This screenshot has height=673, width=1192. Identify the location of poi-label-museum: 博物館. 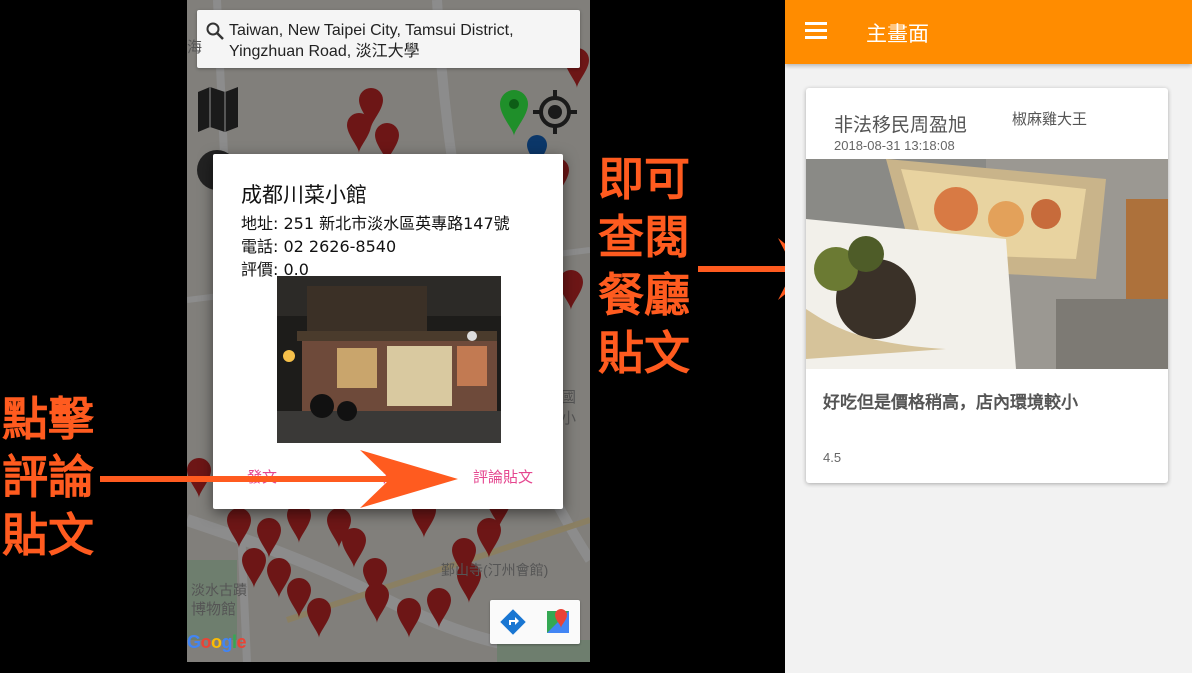
(214, 609).